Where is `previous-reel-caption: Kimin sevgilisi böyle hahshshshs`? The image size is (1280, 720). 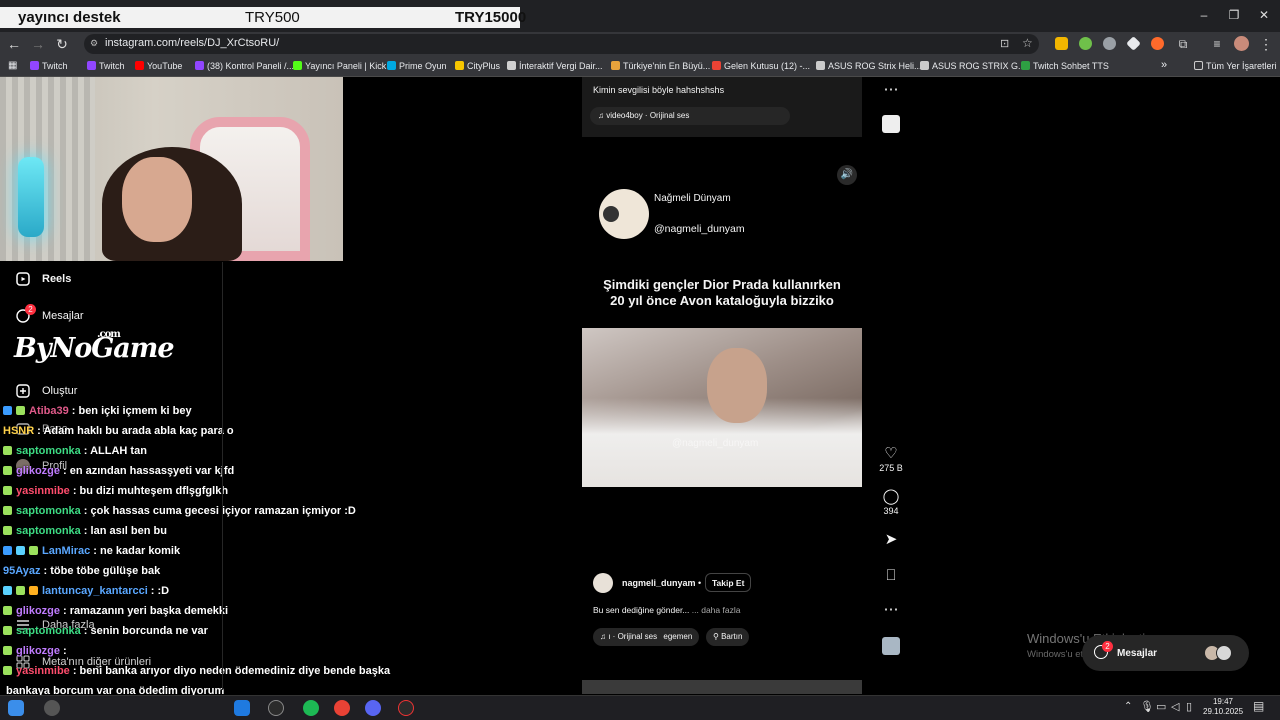
previous-reel-caption: Kimin sevgilisi böyle hahshshshs is located at coordinates (659, 90).